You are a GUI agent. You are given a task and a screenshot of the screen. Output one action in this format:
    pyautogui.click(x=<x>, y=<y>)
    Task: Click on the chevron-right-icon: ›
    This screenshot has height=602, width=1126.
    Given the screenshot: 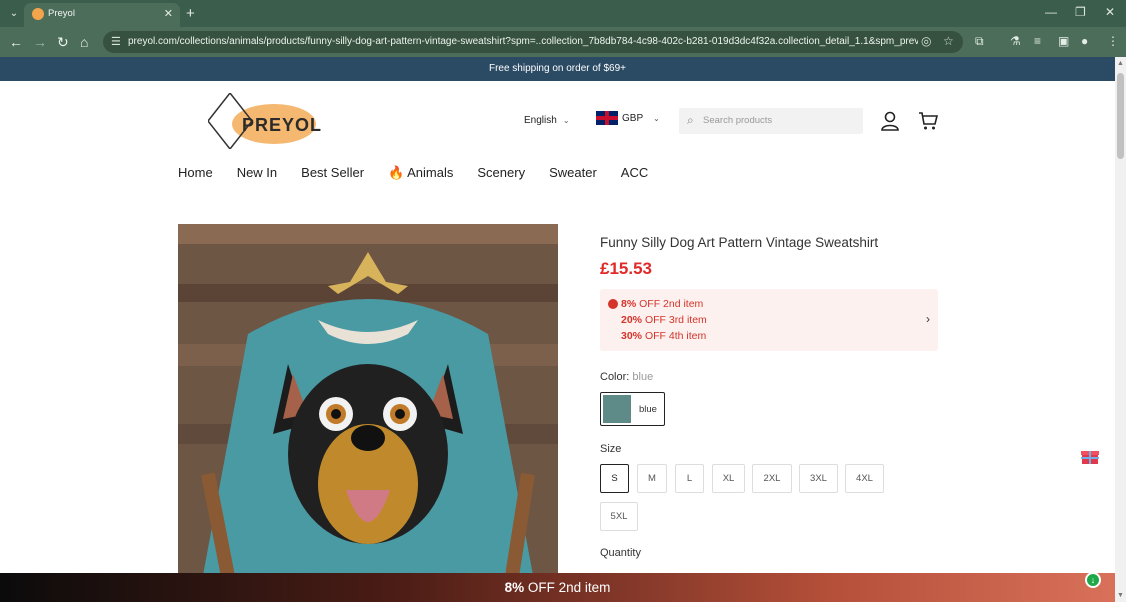 What is the action you would take?
    pyautogui.click(x=928, y=319)
    